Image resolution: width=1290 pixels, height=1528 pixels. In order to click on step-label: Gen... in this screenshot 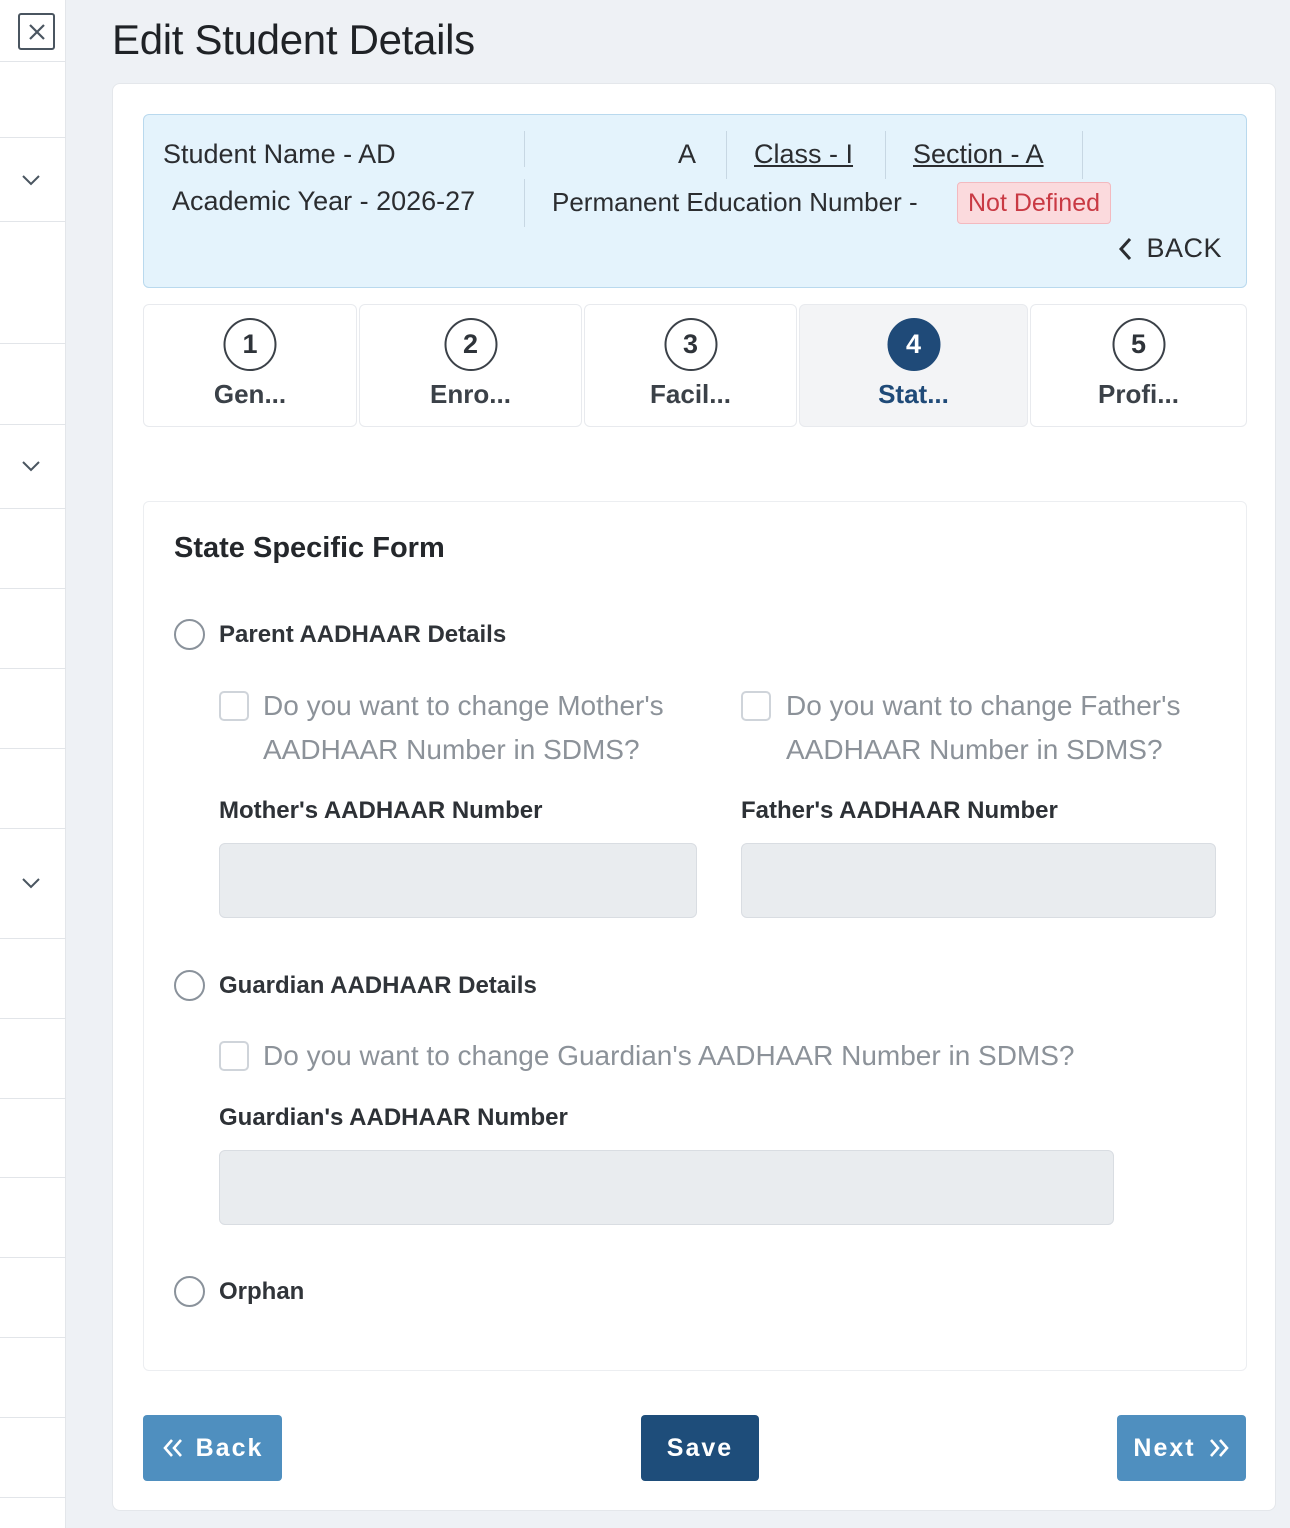, I will do `click(250, 394)`.